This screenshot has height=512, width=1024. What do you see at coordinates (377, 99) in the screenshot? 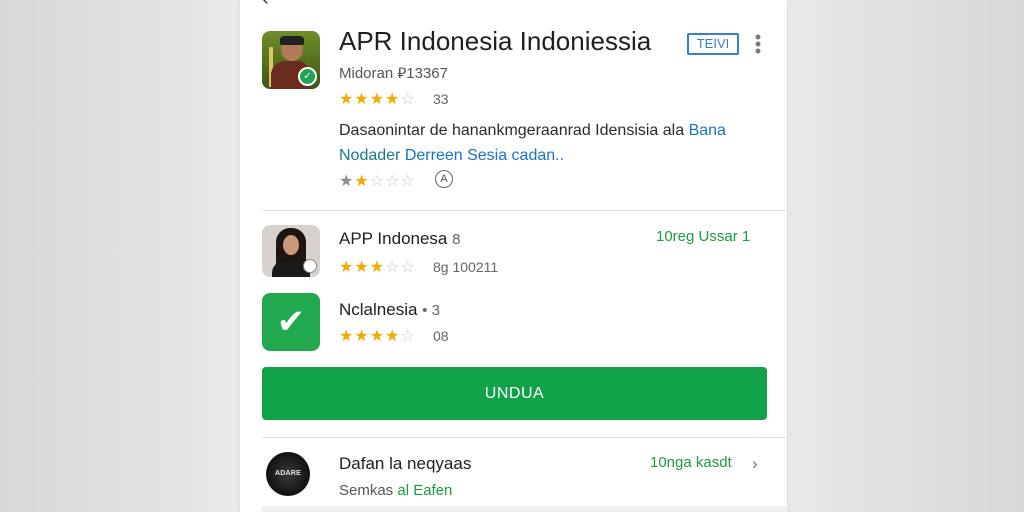
I see `featured-rating-stars: ★★★★☆` at bounding box center [377, 99].